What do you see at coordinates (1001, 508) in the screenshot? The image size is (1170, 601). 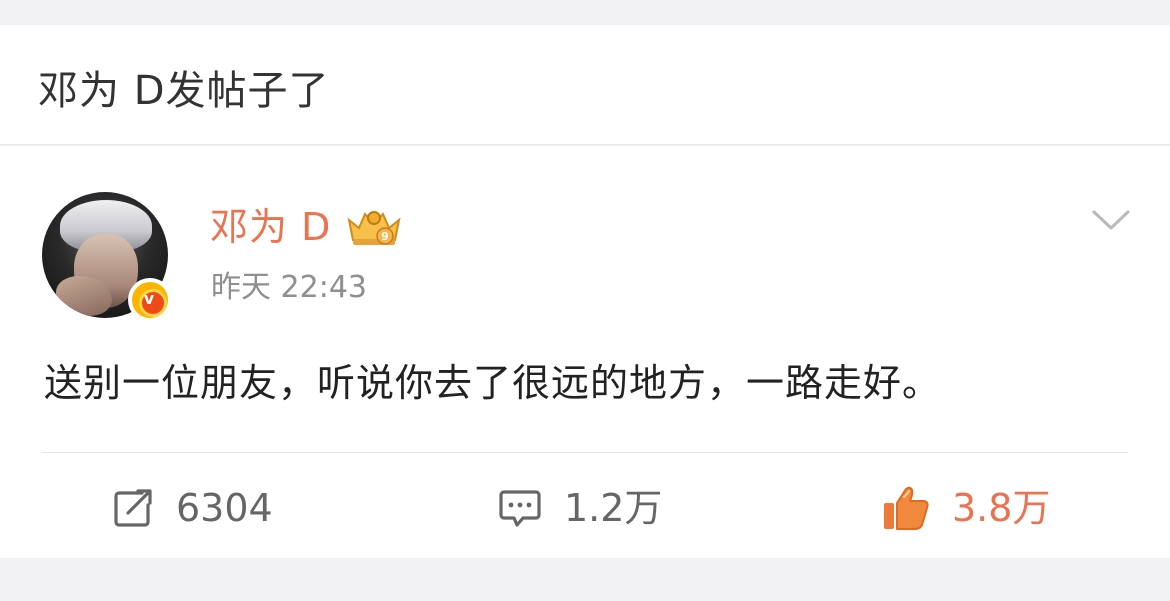 I see `like-count: 3.8万` at bounding box center [1001, 508].